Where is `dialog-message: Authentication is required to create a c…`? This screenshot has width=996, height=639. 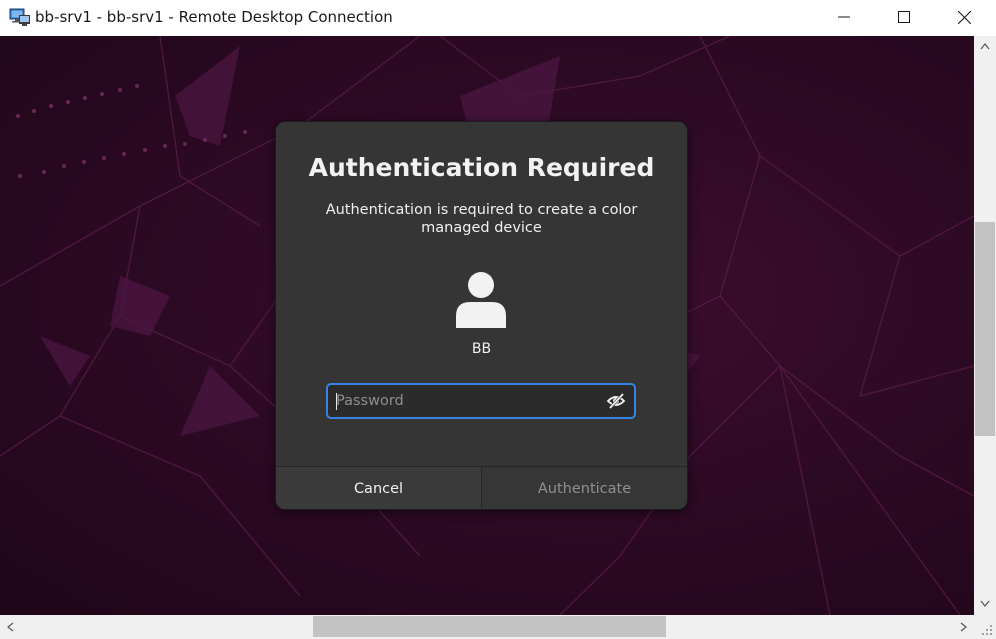
dialog-message: Authentication is required to create a c… is located at coordinates (481, 219).